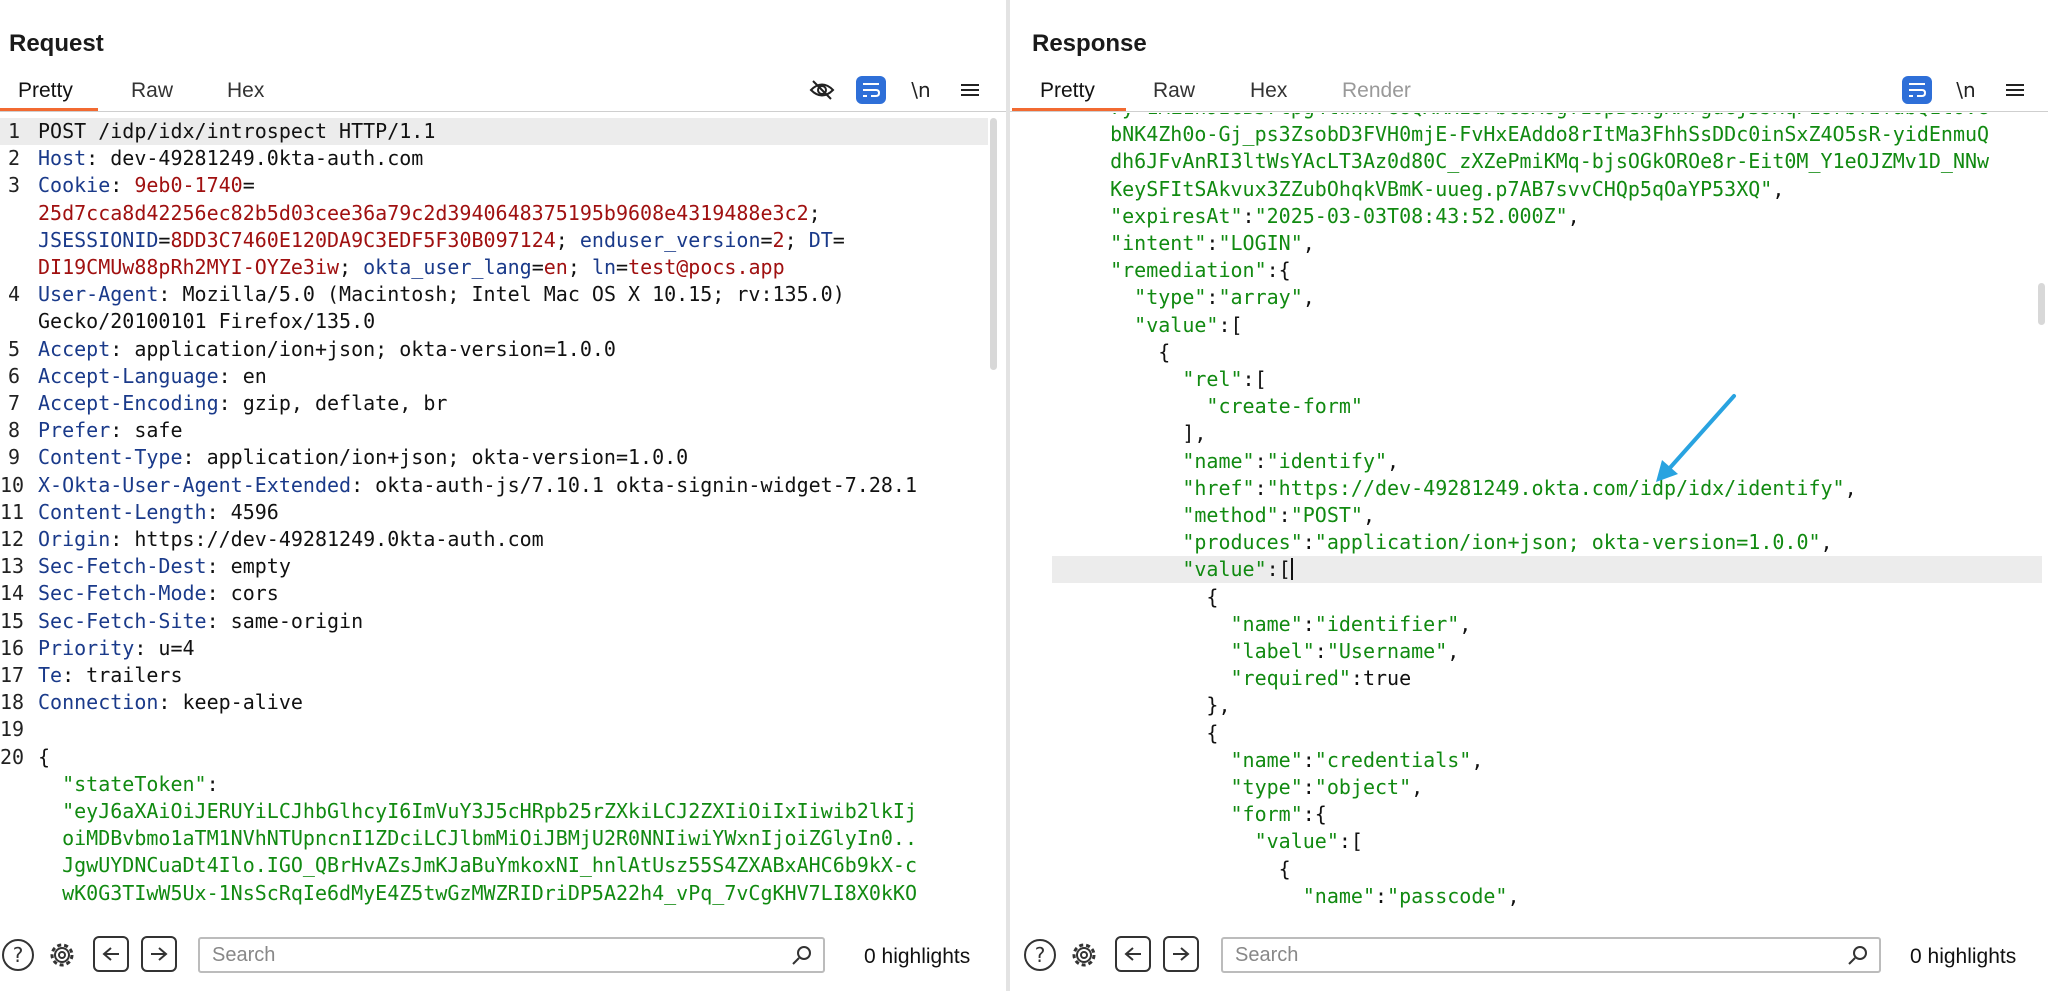  What do you see at coordinates (116, 648) in the screenshot?
I see `code-text: Priority: u=4` at bounding box center [116, 648].